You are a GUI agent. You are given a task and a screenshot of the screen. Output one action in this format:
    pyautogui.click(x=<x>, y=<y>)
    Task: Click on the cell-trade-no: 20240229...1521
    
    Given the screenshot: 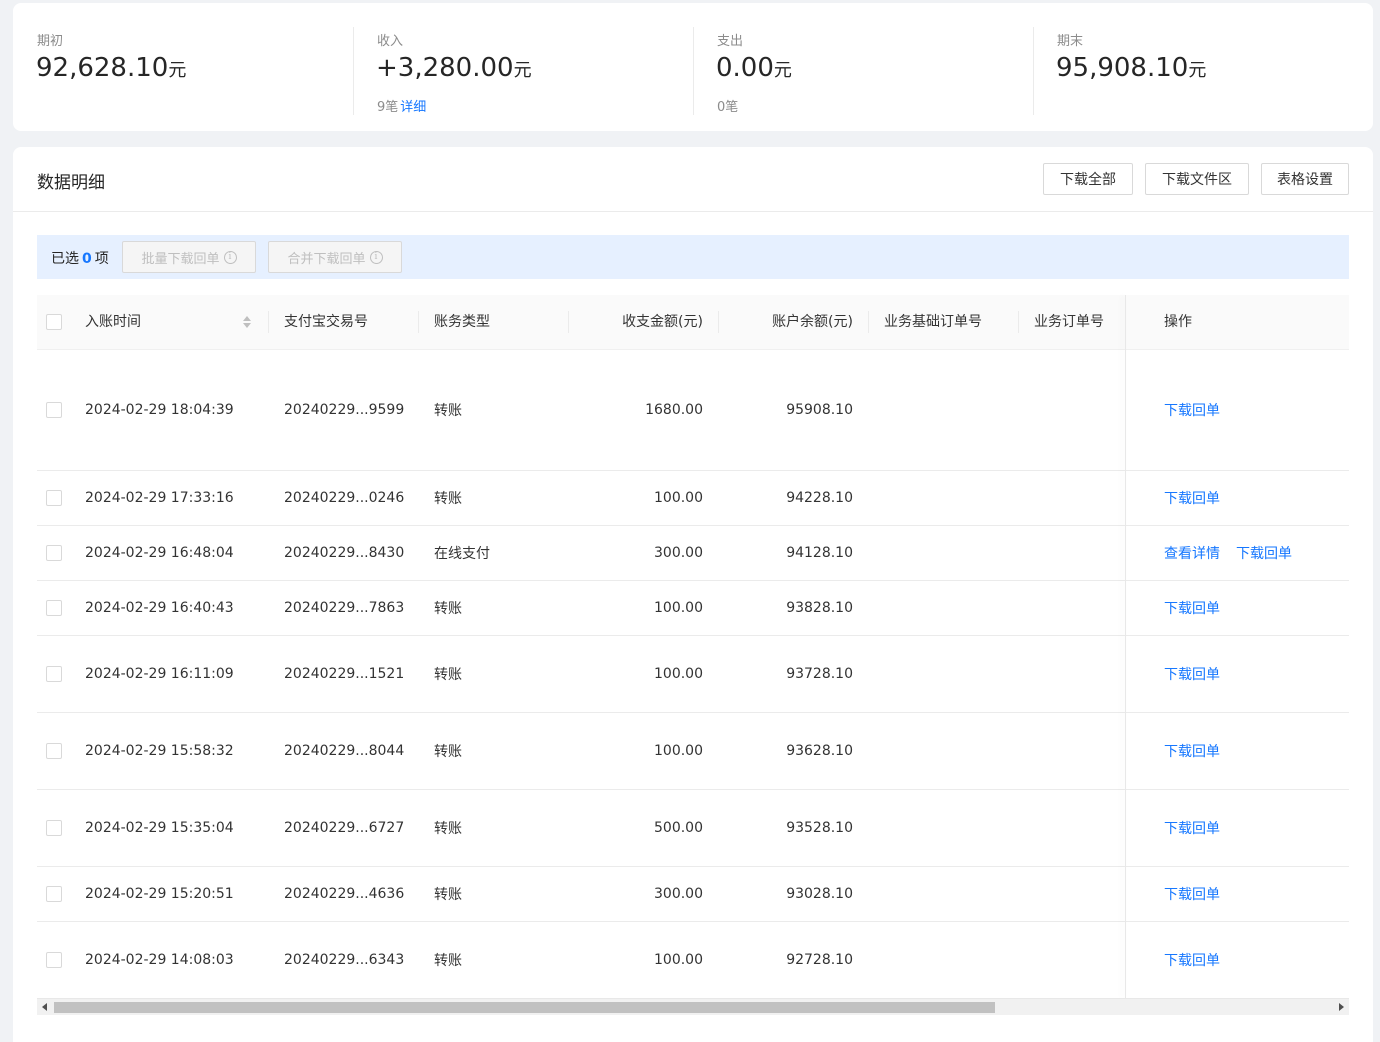 What is the action you would take?
    pyautogui.click(x=344, y=674)
    